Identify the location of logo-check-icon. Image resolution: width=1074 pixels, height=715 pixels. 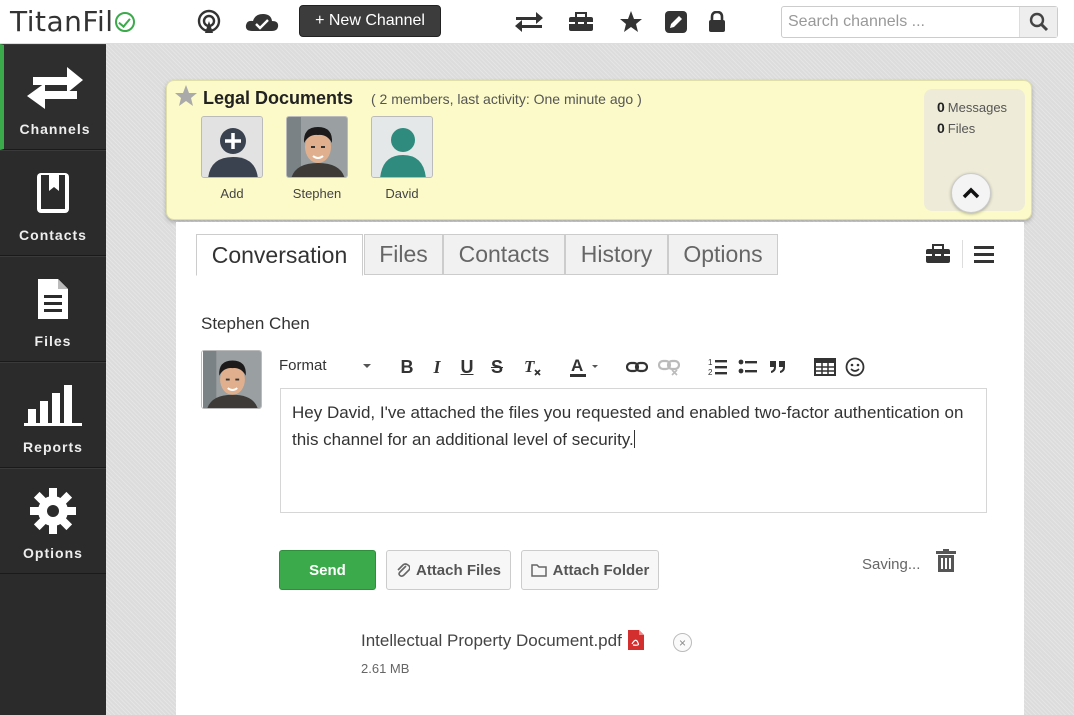
(124, 22).